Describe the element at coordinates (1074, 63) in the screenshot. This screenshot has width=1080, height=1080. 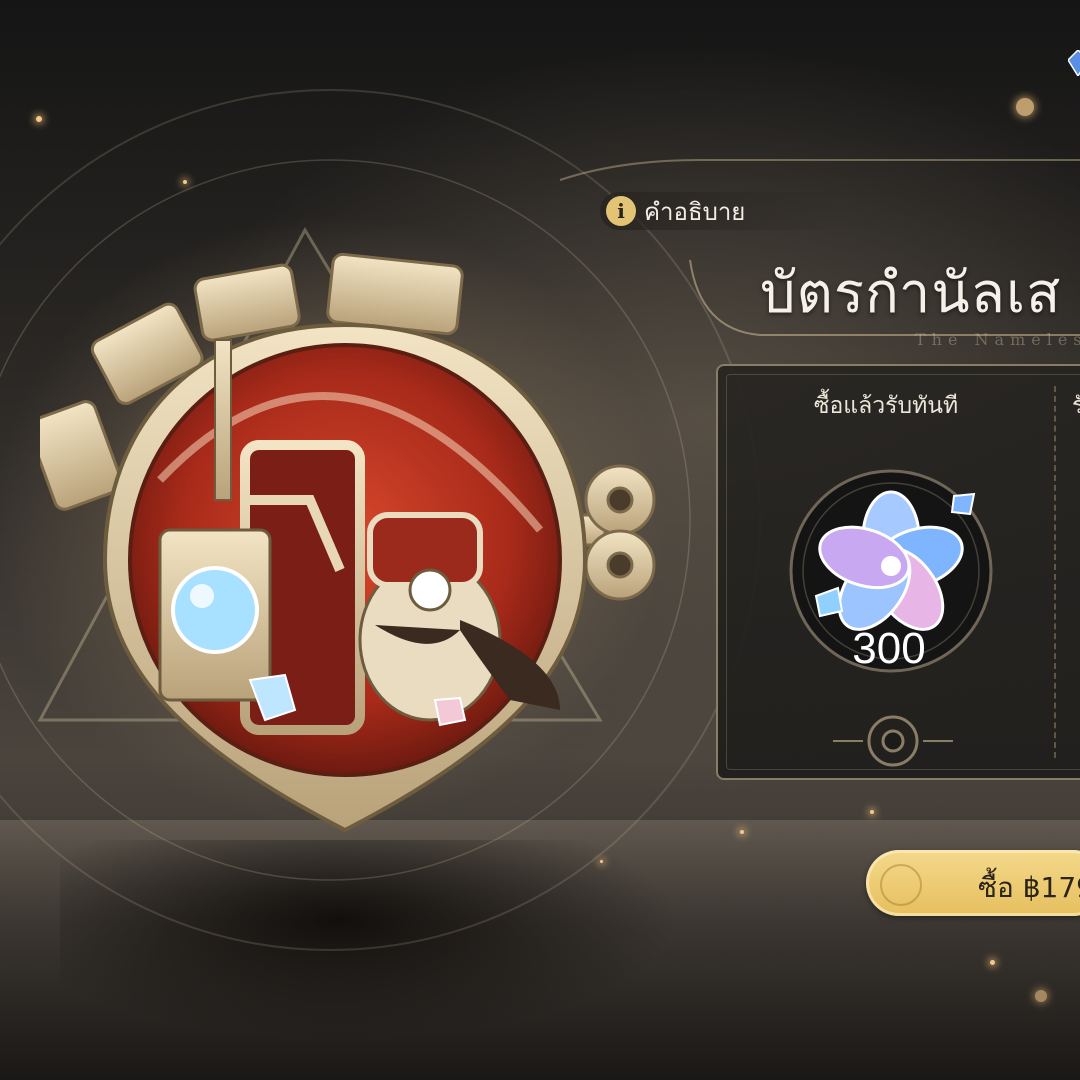
I see `gem-icon` at that location.